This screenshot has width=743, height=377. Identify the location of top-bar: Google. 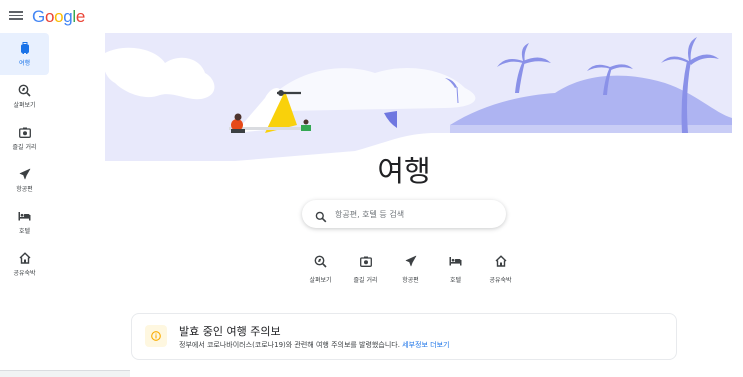
(371, 17).